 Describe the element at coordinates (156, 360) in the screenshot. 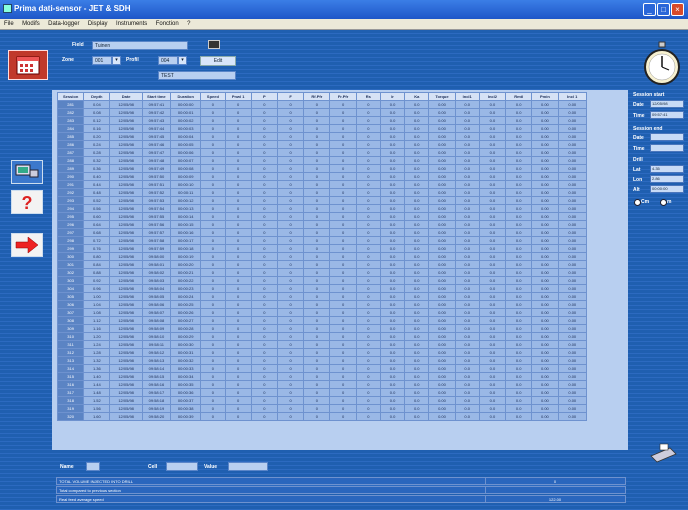

I see `table-cell: 09:58:13` at that location.